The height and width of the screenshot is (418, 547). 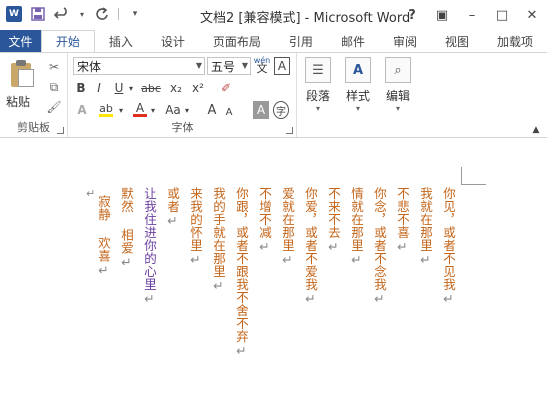 I want to click on tab-mailings: 邮件, so click(x=353, y=41).